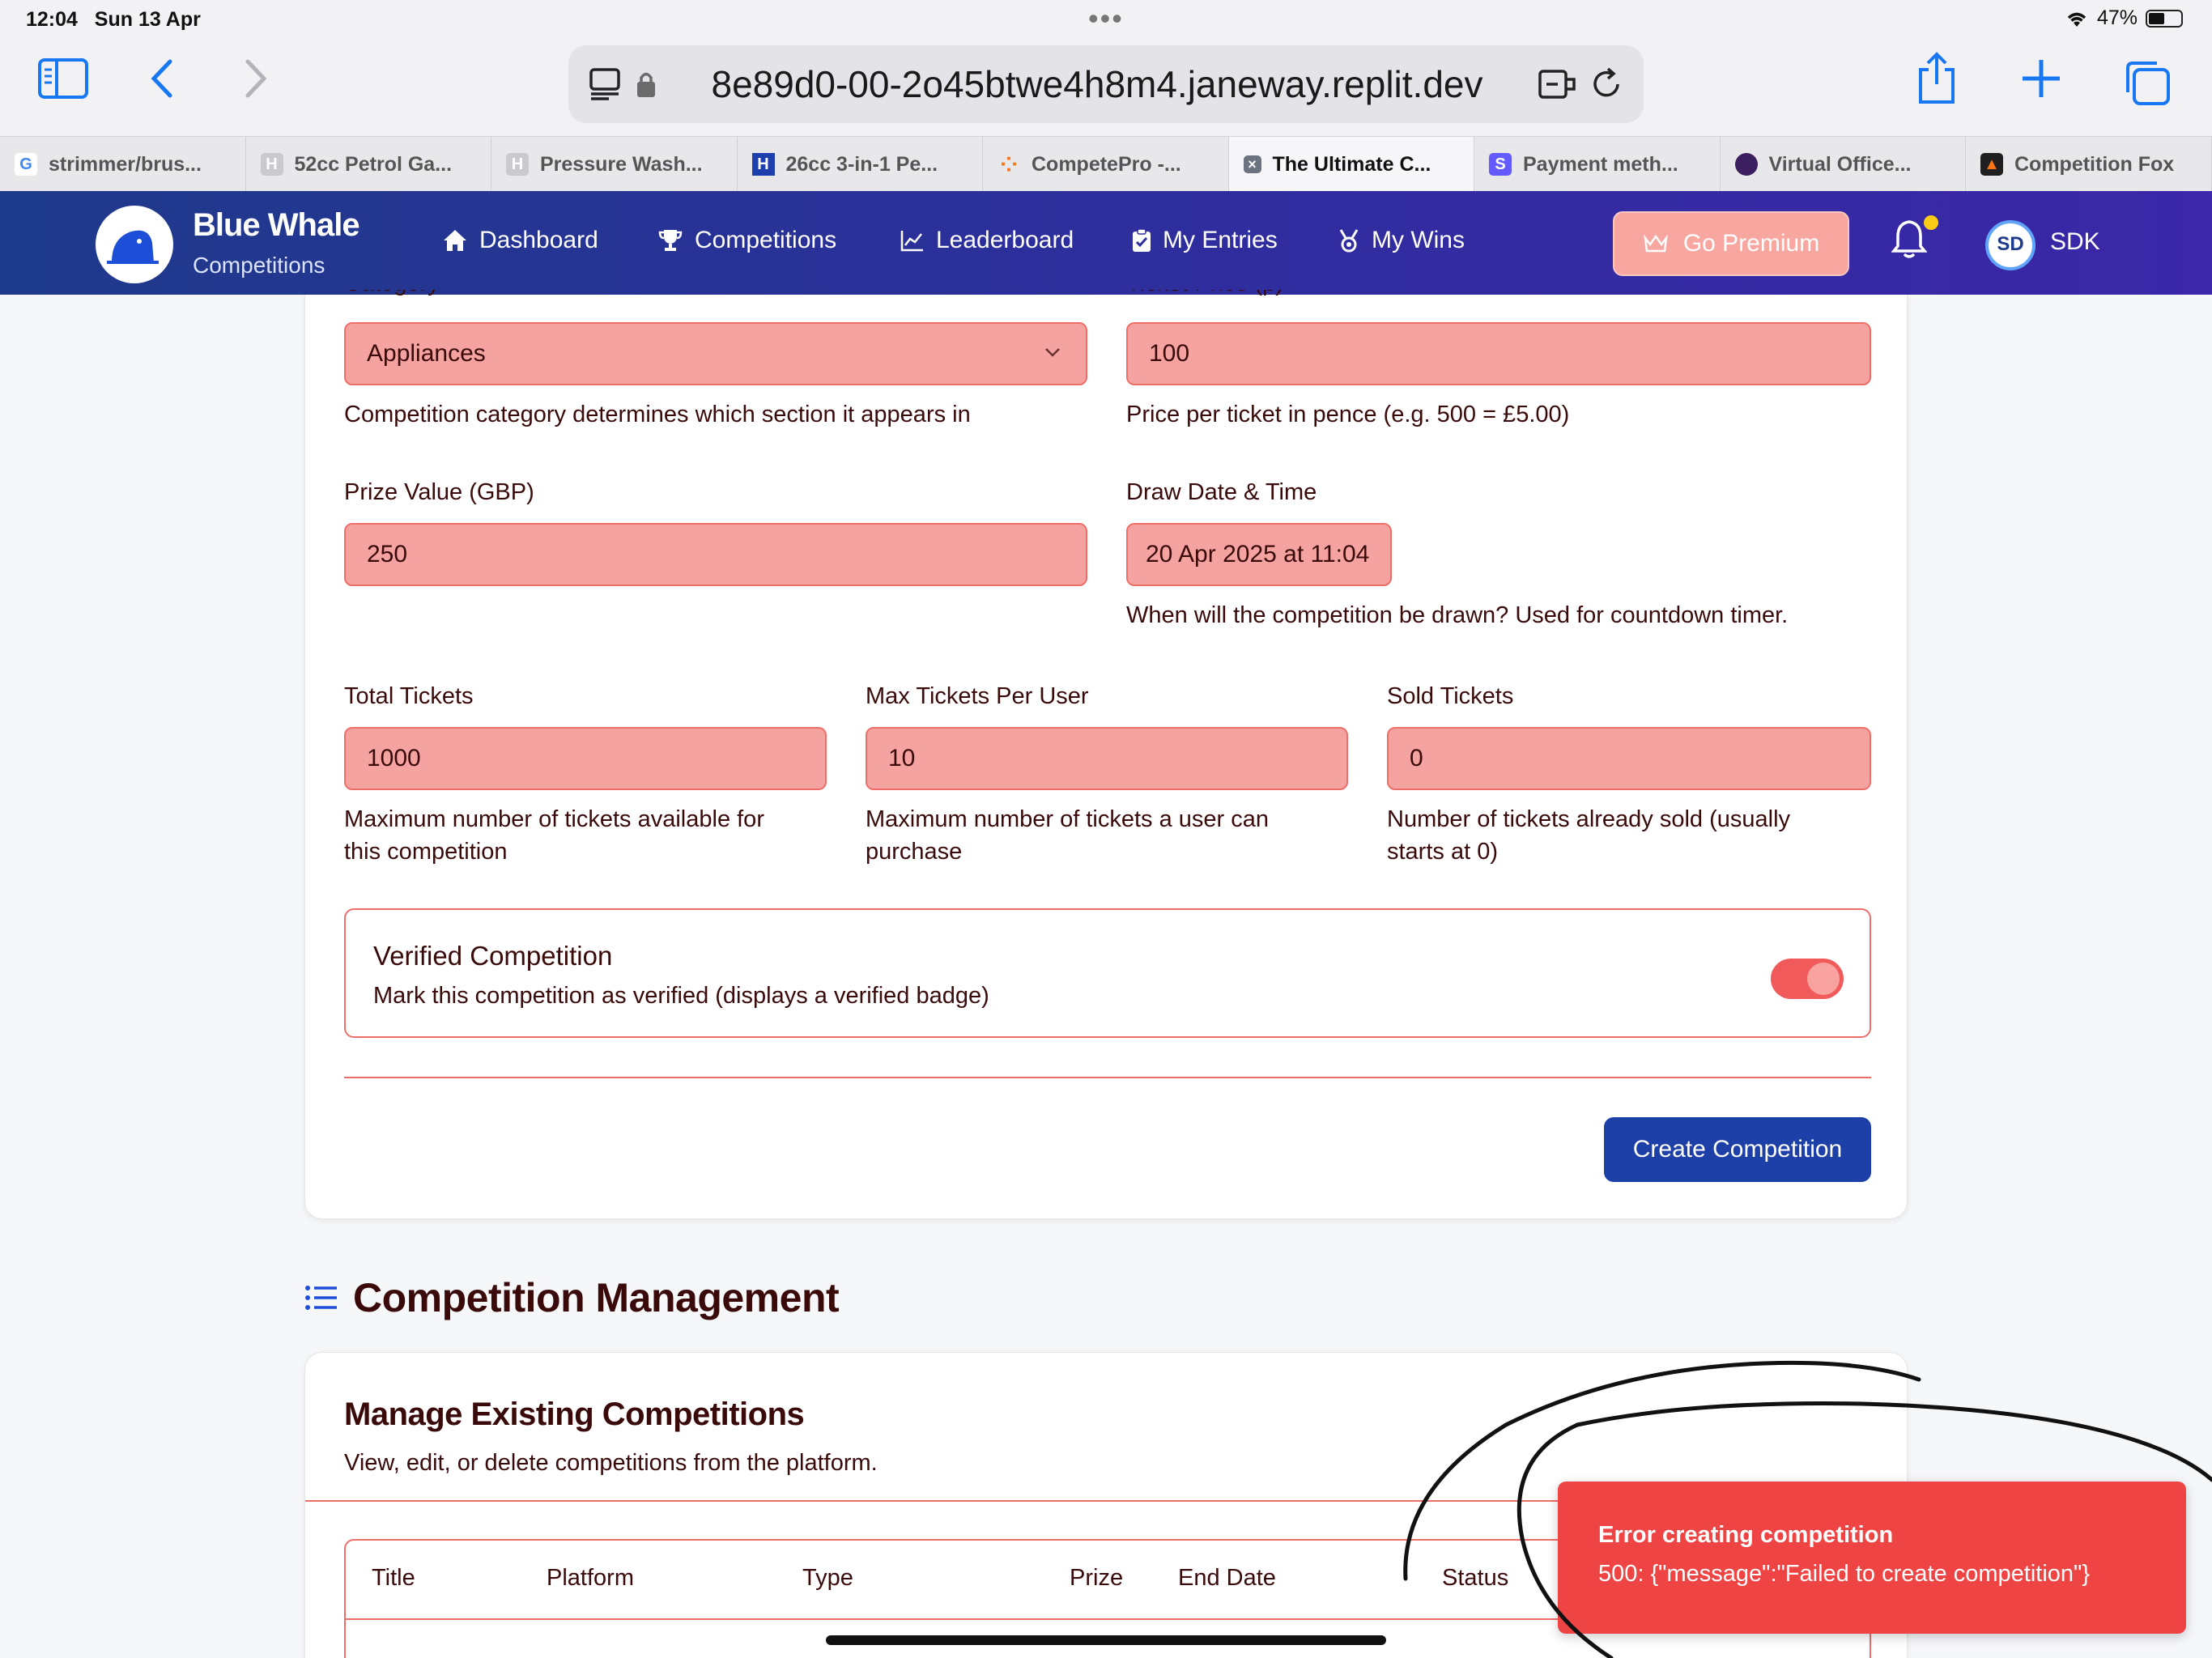  What do you see at coordinates (1096, 1578) in the screenshot?
I see `column-header-prize: Prize` at bounding box center [1096, 1578].